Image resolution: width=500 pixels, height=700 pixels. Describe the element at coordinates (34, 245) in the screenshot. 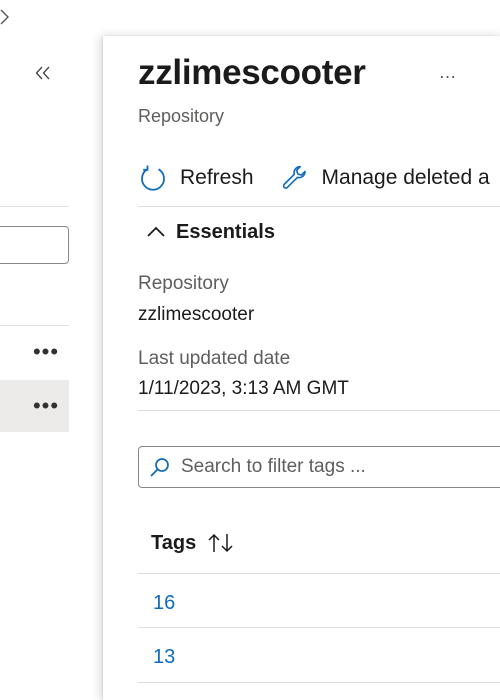

I see `left-filter-input` at that location.